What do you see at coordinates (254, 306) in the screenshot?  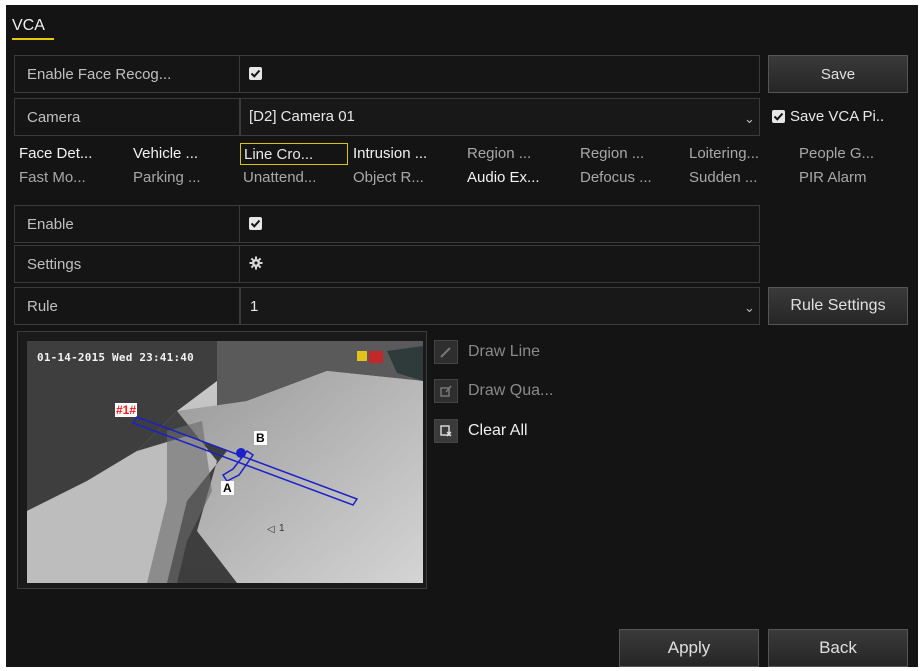 I see `rule-select-value: 1` at bounding box center [254, 306].